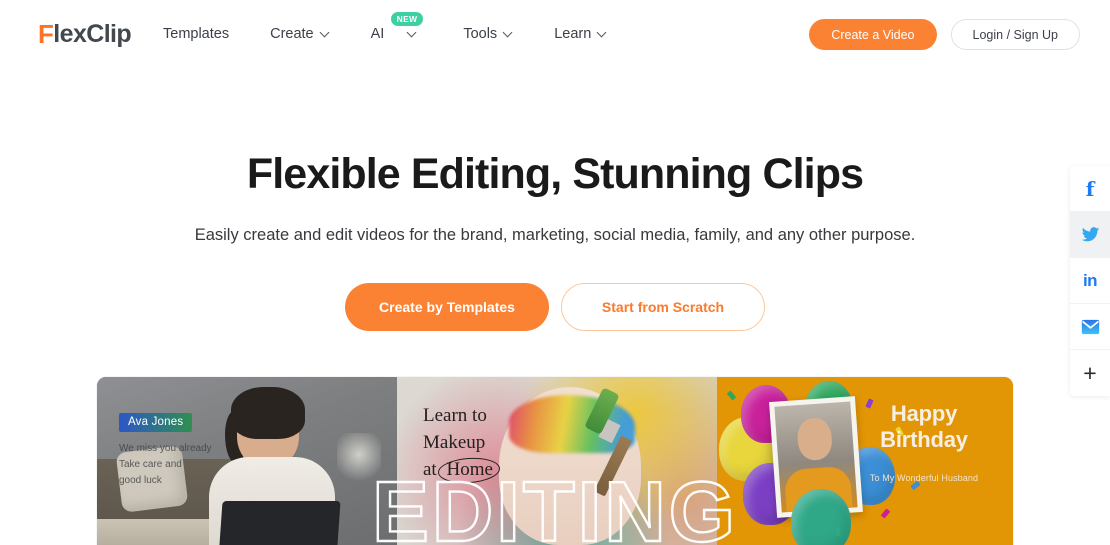 Image resolution: width=1110 pixels, height=545 pixels. What do you see at coordinates (865, 461) in the screenshot?
I see `template-card-birthday: Happy Birthday To My Wonderful Husband` at bounding box center [865, 461].